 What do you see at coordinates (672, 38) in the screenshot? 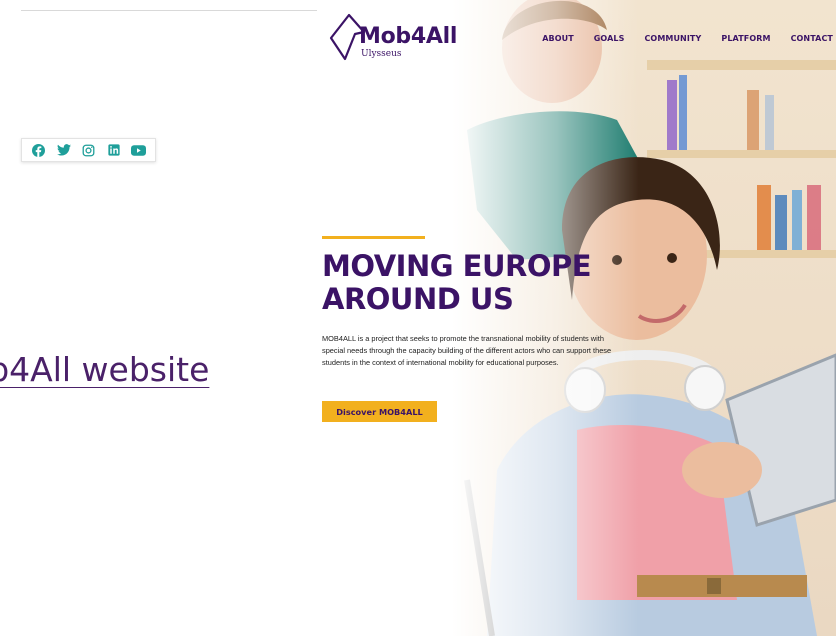
I see `nav-community: COMMUNITY` at bounding box center [672, 38].